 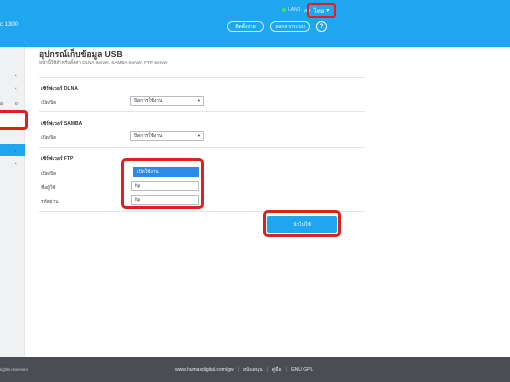 I want to click on footer-link-support: สนับสนุน, so click(x=253, y=370).